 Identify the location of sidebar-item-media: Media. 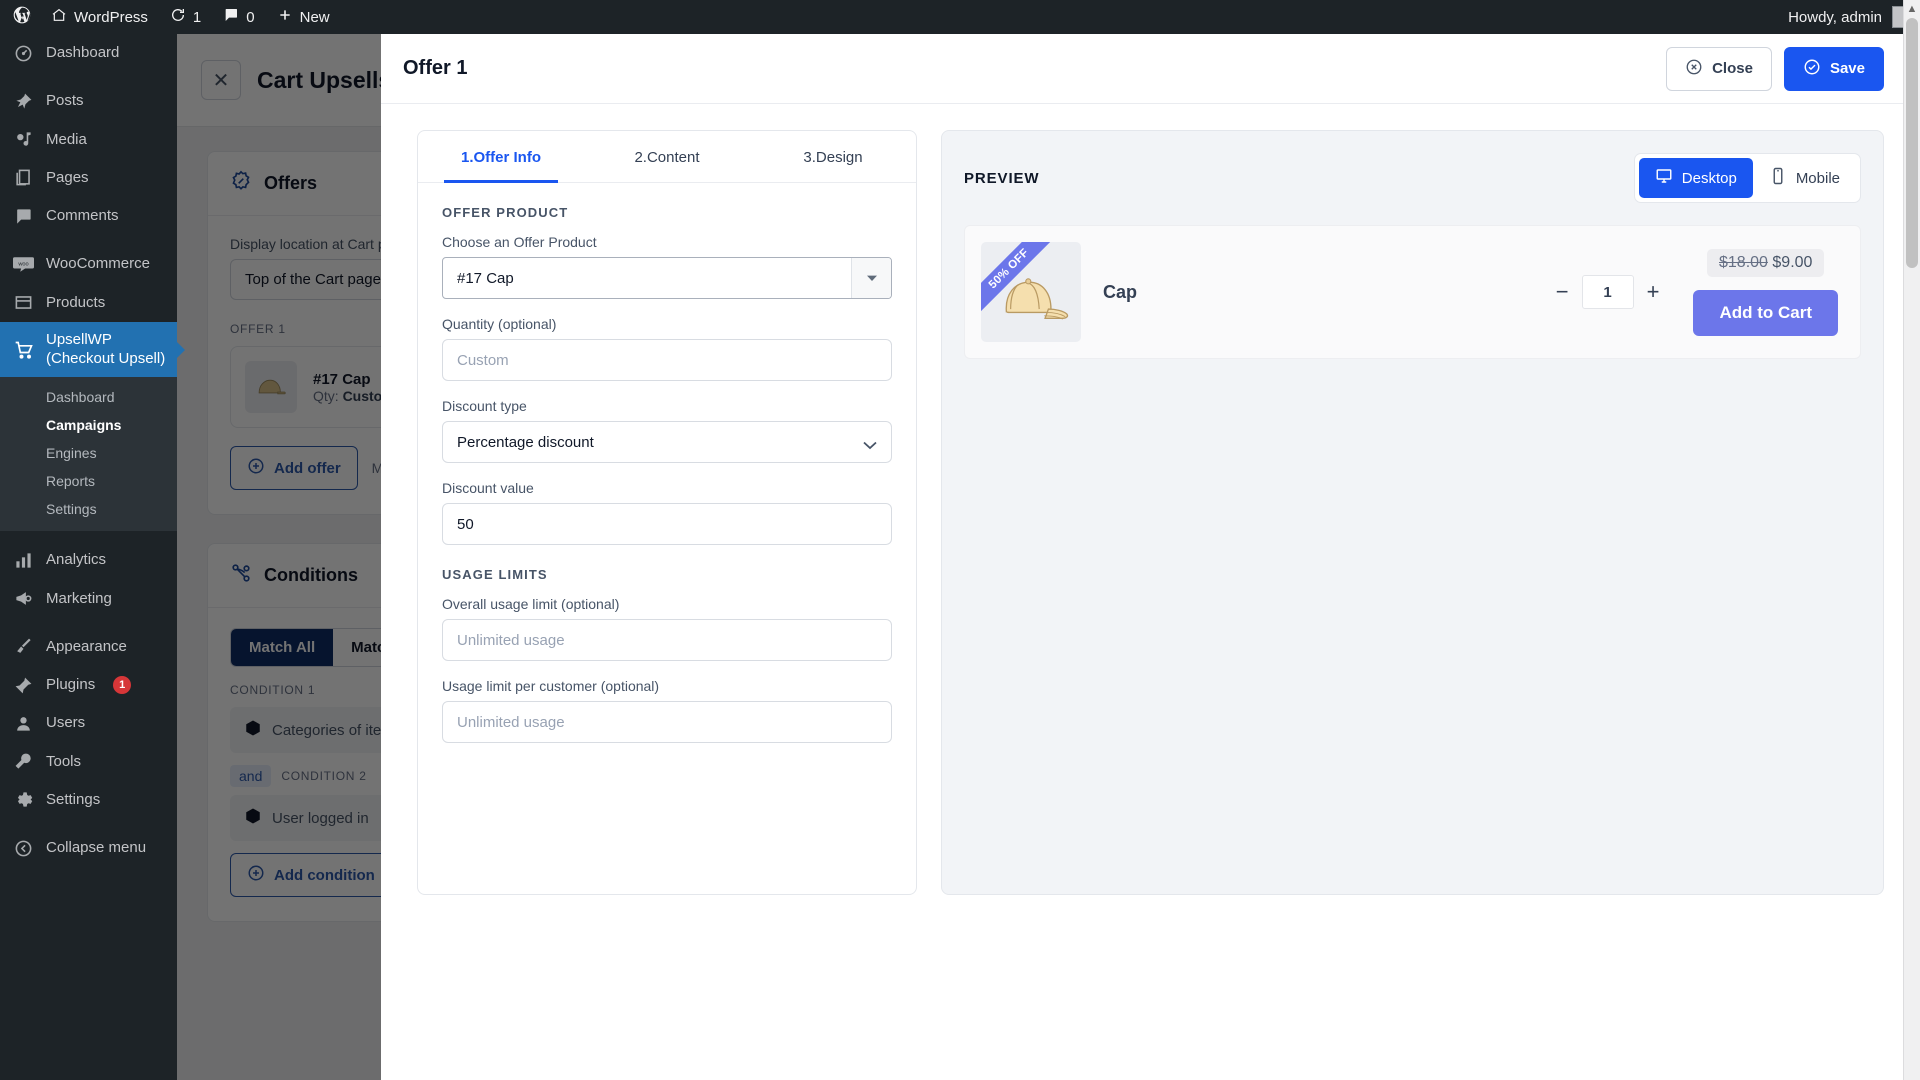
(88, 140).